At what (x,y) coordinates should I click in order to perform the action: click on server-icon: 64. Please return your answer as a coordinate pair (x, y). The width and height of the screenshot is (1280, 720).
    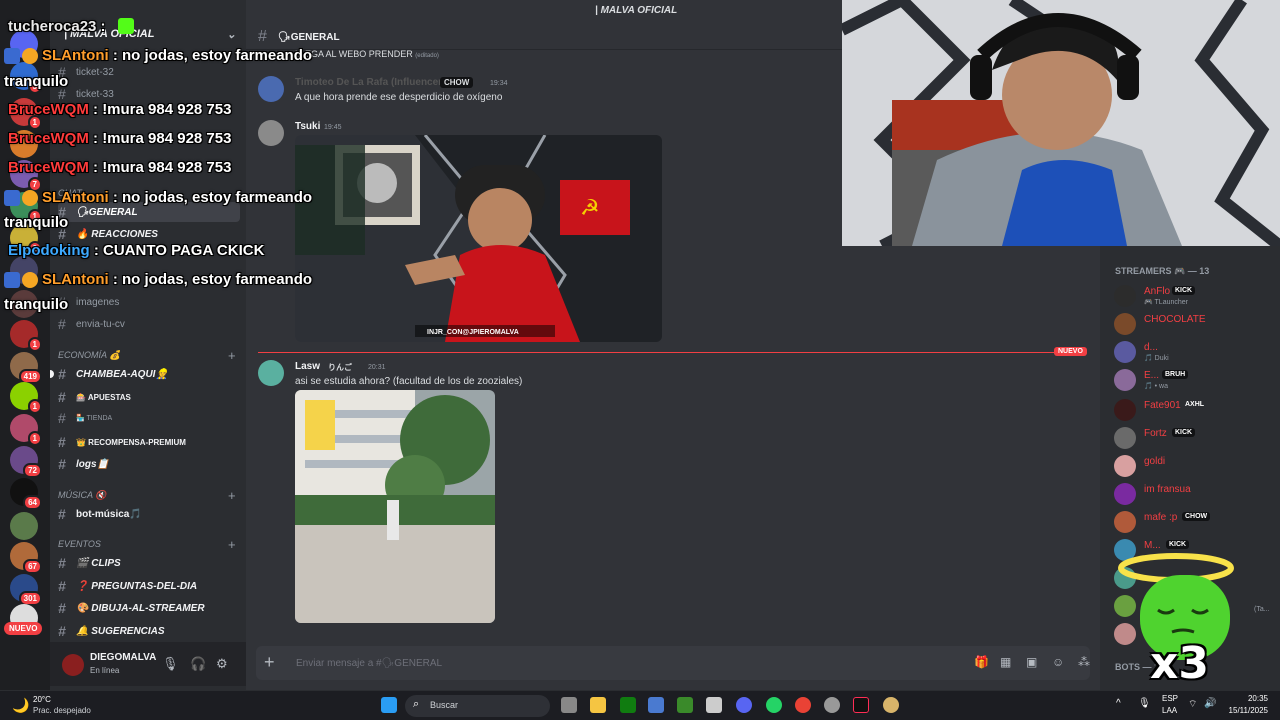
    Looking at the image, I should click on (26, 494).